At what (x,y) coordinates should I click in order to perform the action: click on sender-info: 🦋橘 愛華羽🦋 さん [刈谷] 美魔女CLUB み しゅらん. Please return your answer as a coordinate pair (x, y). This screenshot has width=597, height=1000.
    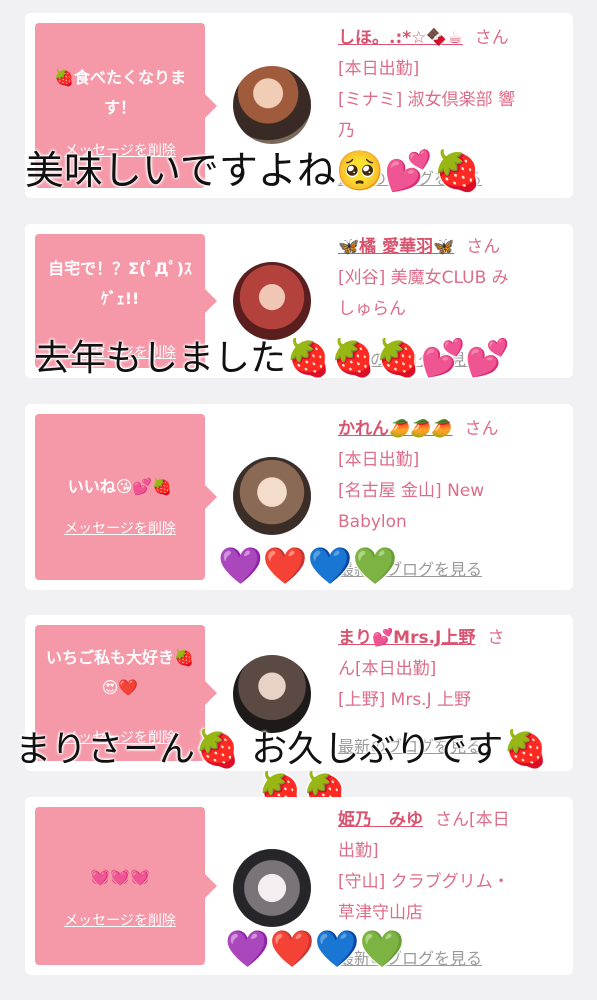
    Looking at the image, I should click on (452, 278).